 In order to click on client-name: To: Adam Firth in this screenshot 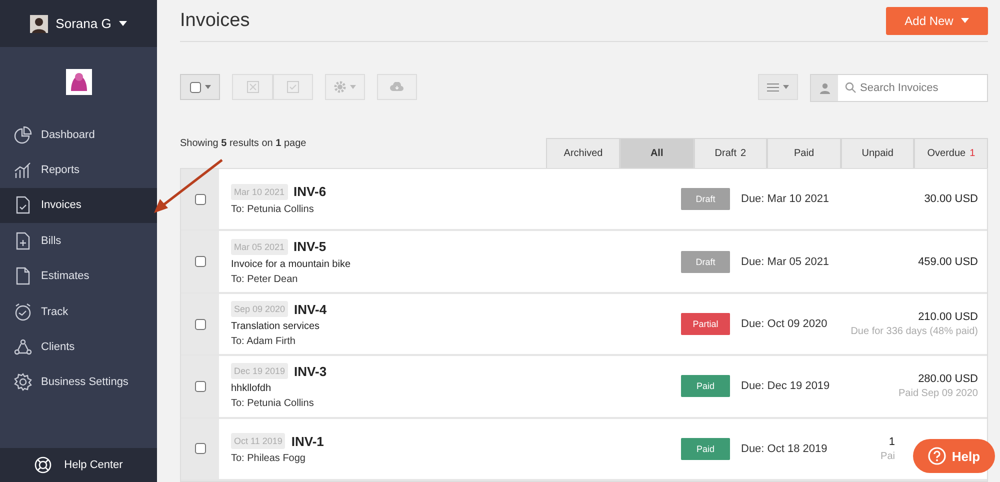, I will do `click(263, 342)`.